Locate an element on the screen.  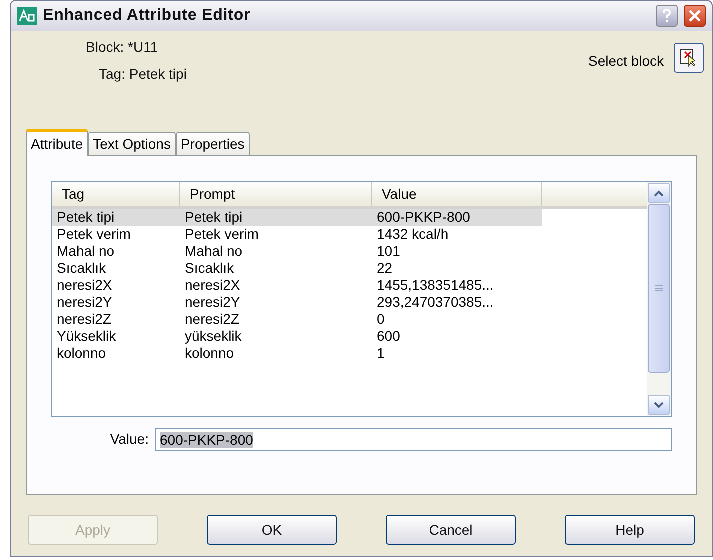
scroll-thumb is located at coordinates (659, 288).